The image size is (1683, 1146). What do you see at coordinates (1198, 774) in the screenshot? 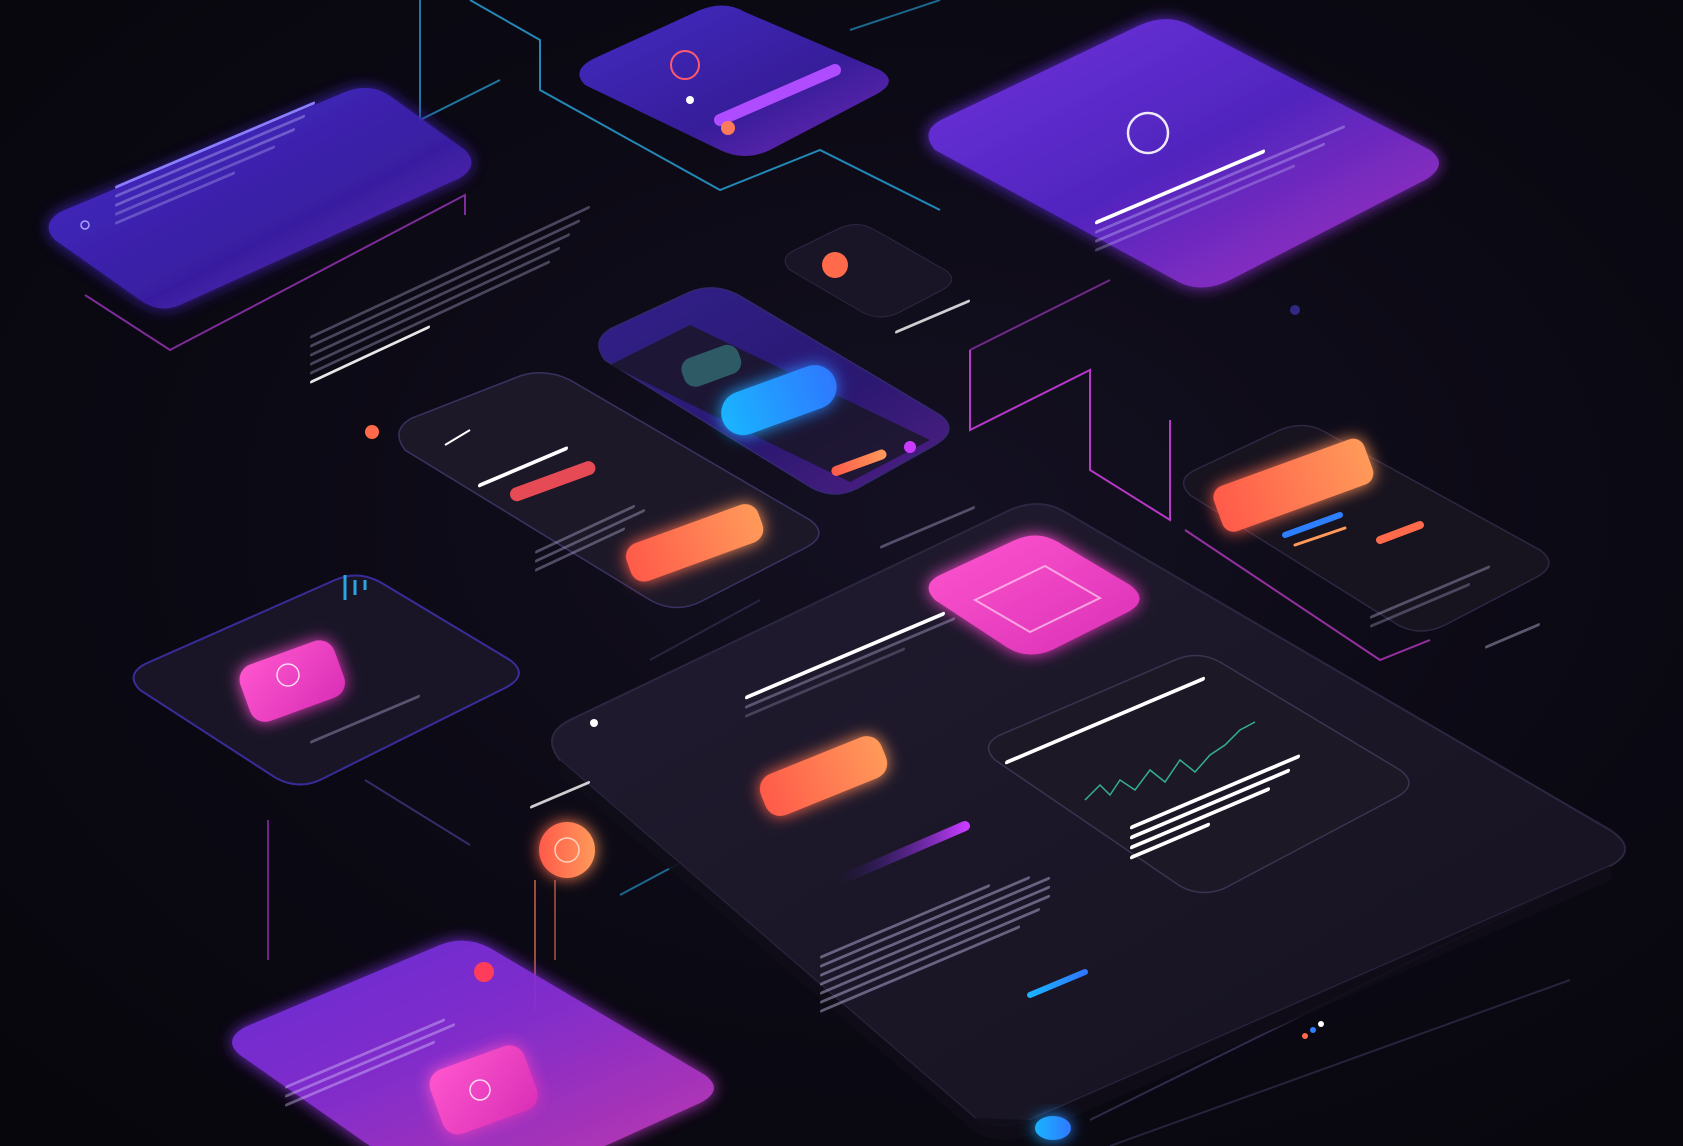
I see `waveform-panel` at bounding box center [1198, 774].